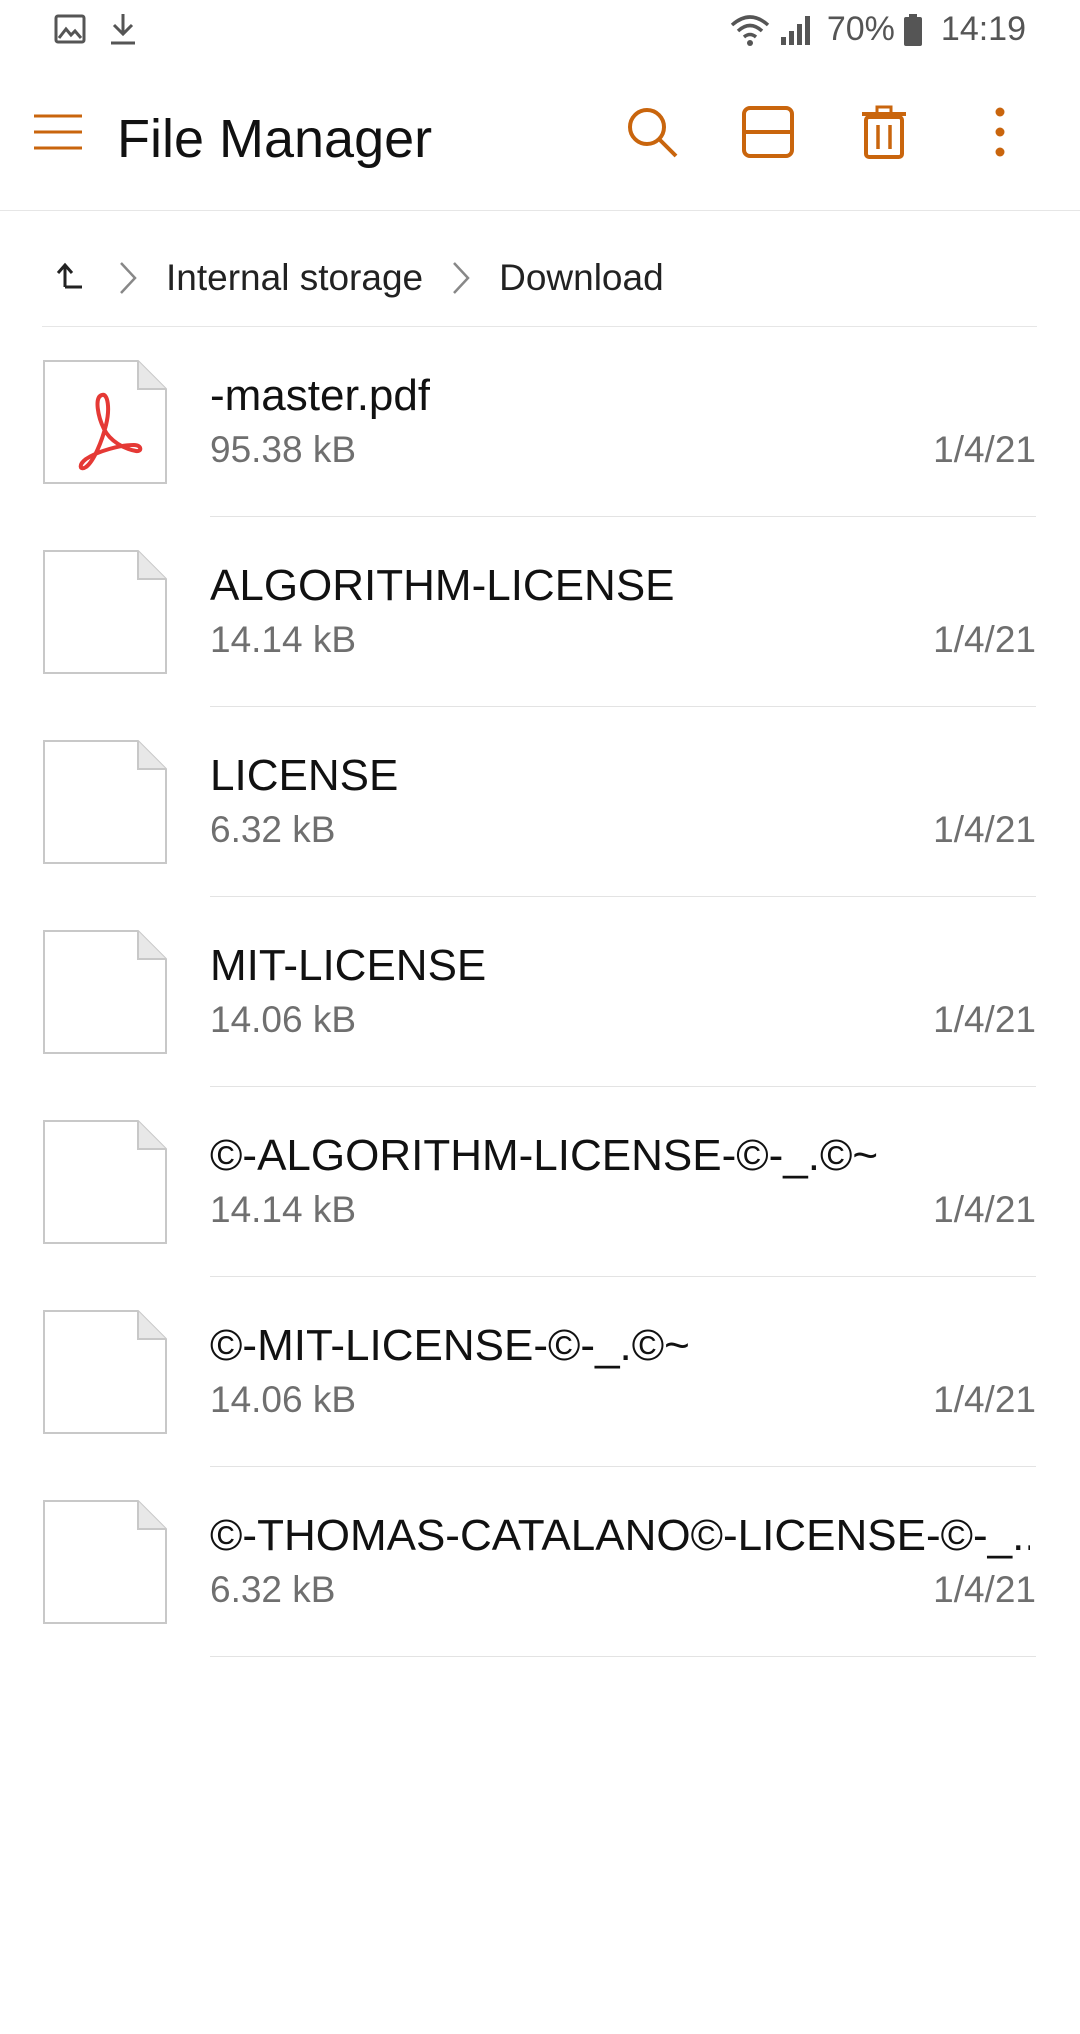 The width and height of the screenshot is (1080, 2034). I want to click on more-options-icon, so click(1000, 134).